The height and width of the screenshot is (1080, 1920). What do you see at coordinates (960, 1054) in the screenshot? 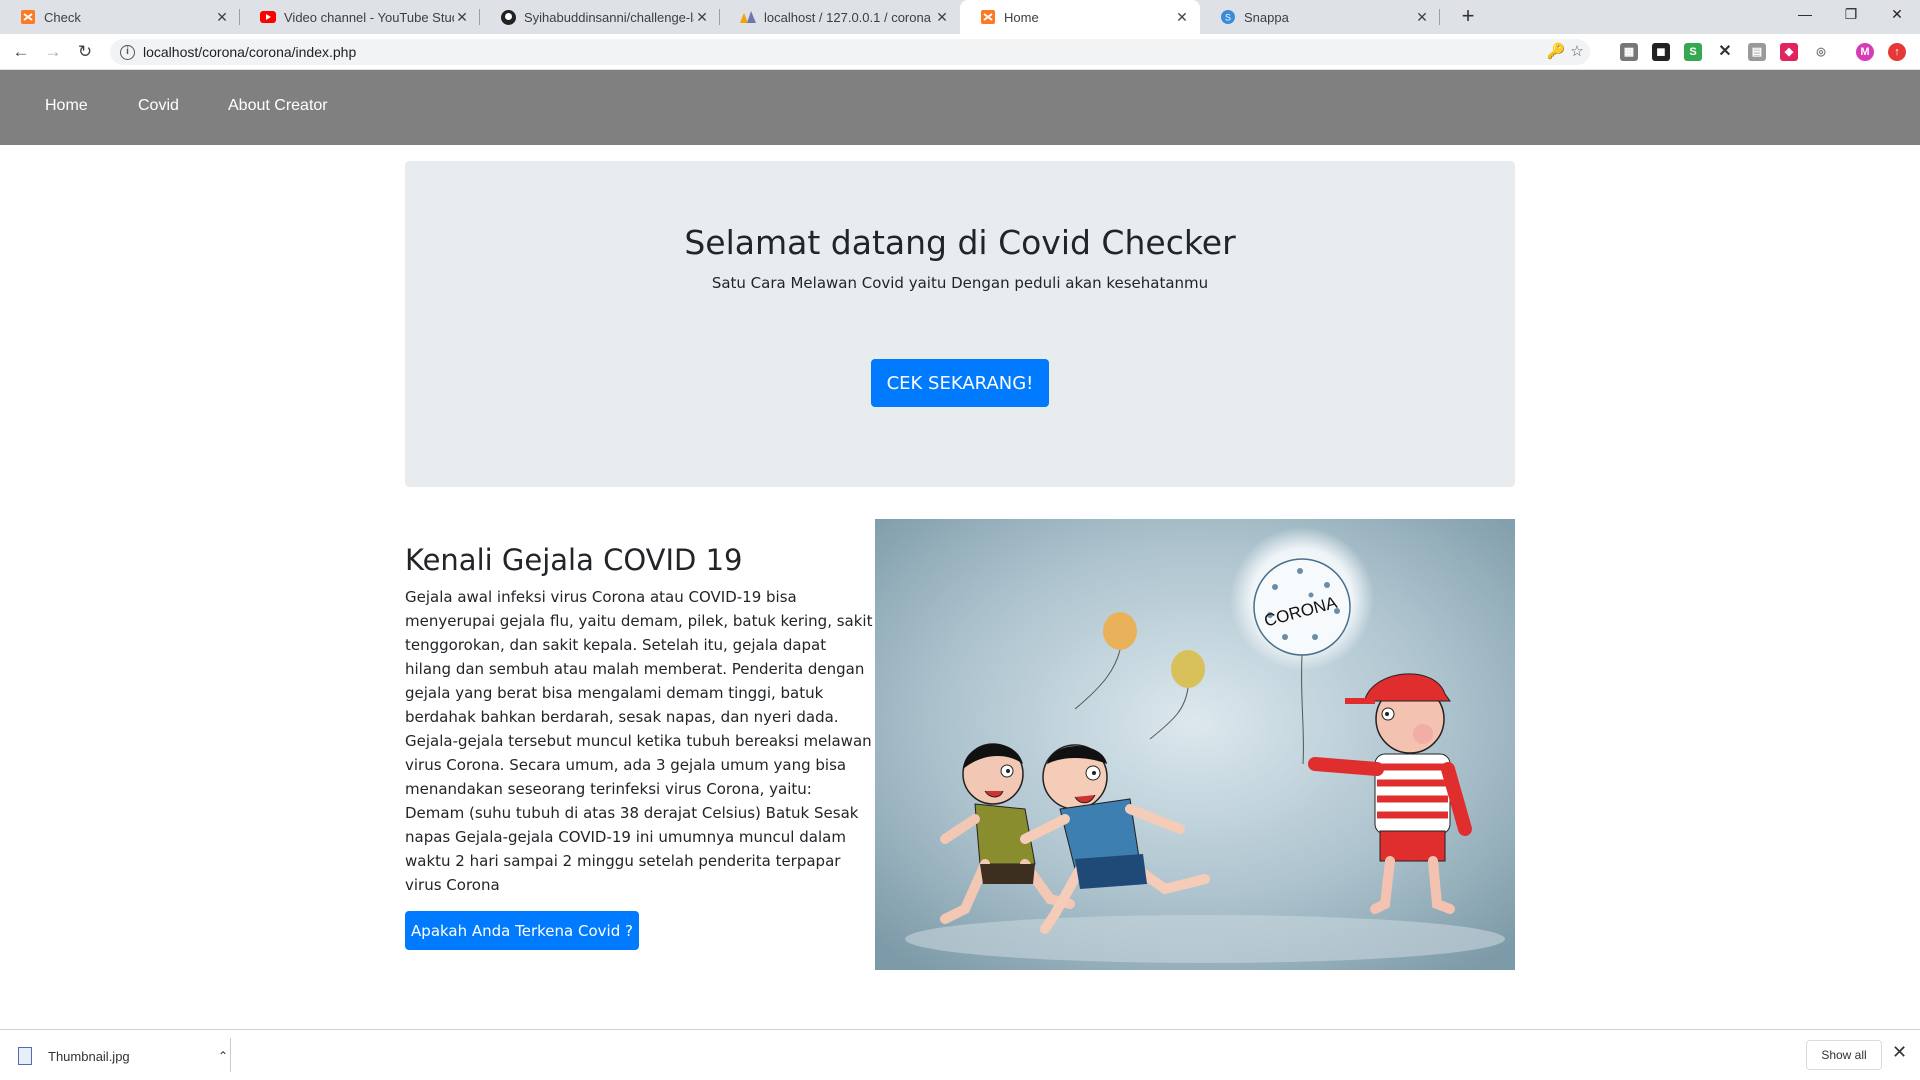
I see `download-bar: Thumbnail.jpg ⌃ Show all ✕` at bounding box center [960, 1054].